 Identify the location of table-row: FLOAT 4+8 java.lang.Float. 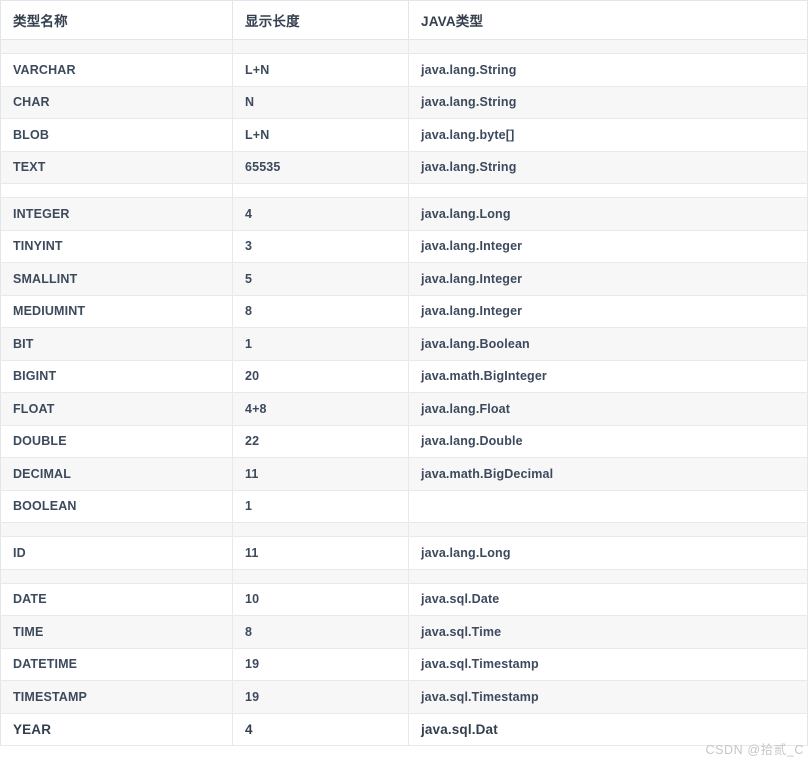
(404, 409).